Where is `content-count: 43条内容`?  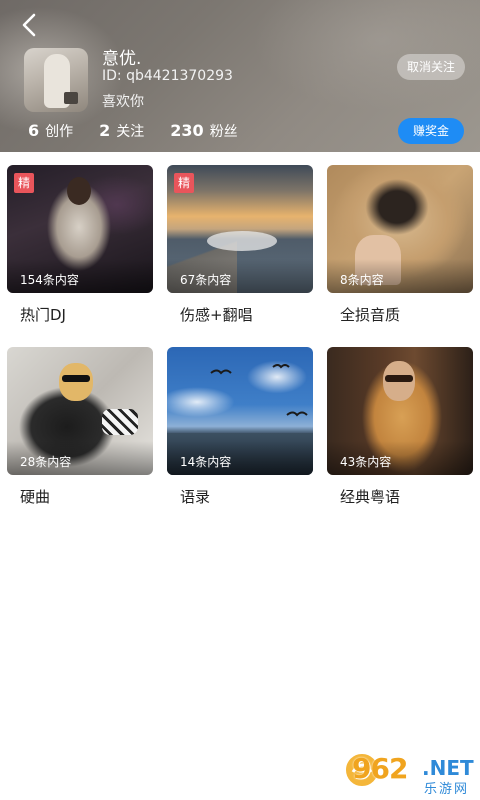
content-count: 43条内容 is located at coordinates (366, 462).